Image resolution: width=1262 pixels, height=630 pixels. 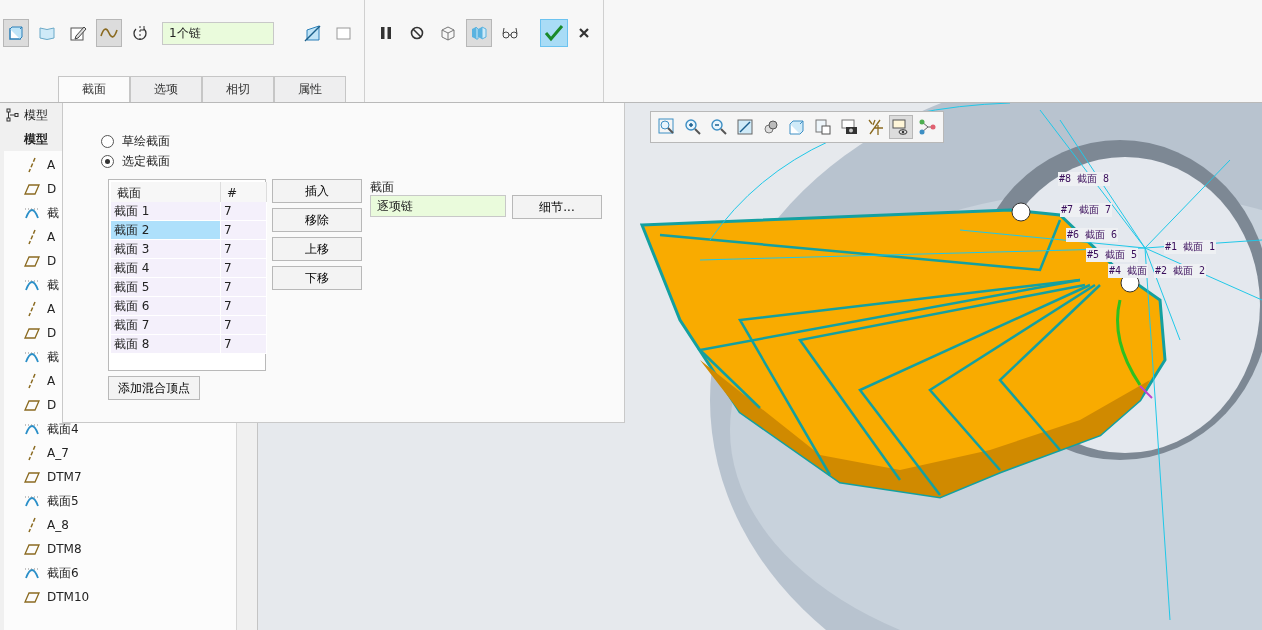 I want to click on section-annotation: #5 截面 5, so click(x=1112, y=255).